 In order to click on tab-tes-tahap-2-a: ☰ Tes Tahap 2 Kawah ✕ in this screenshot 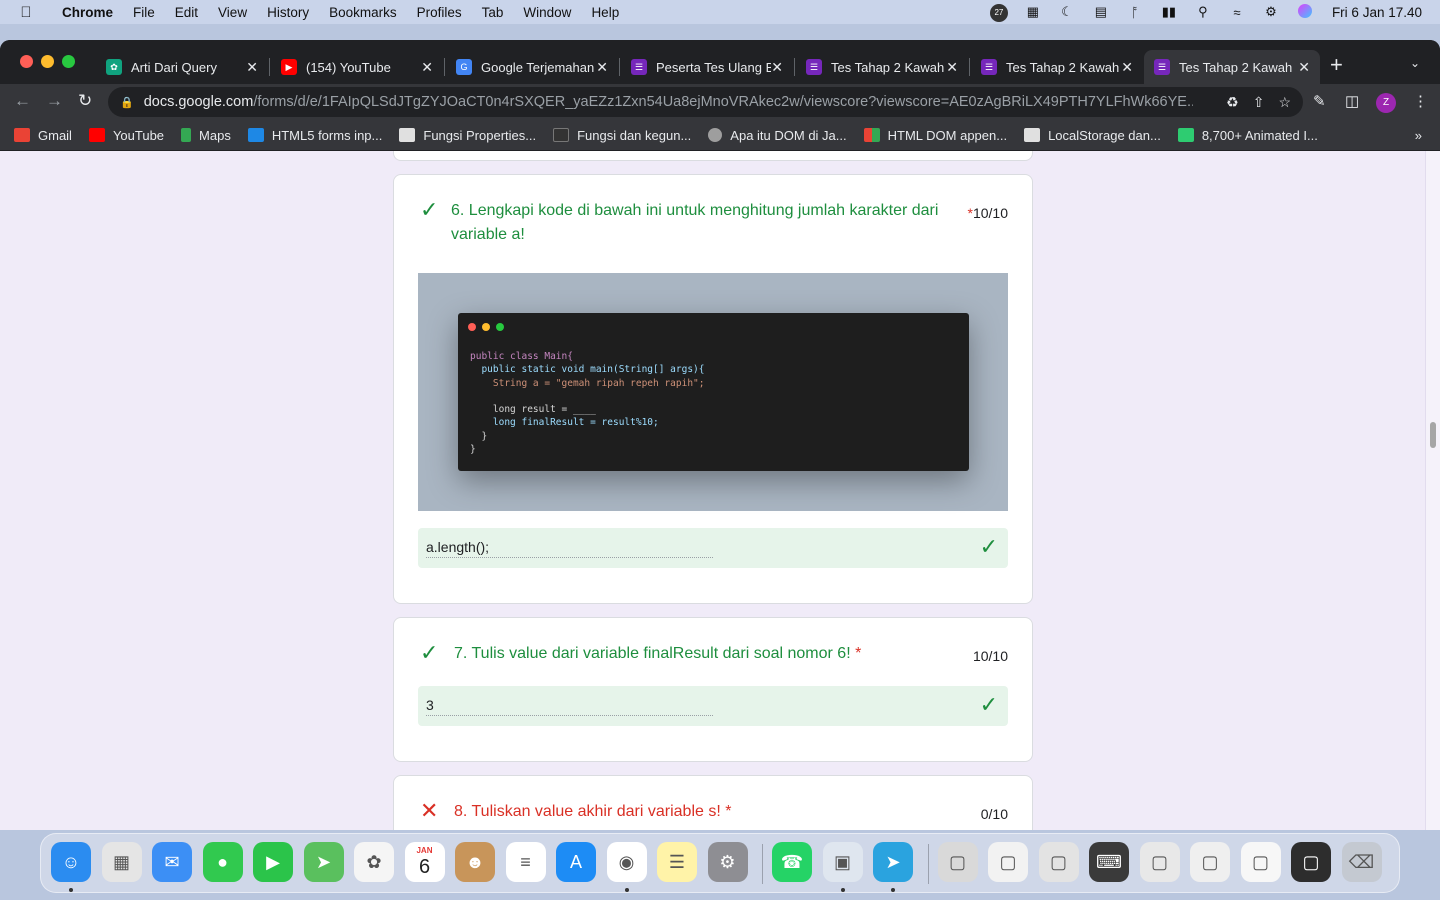, I will do `click(882, 67)`.